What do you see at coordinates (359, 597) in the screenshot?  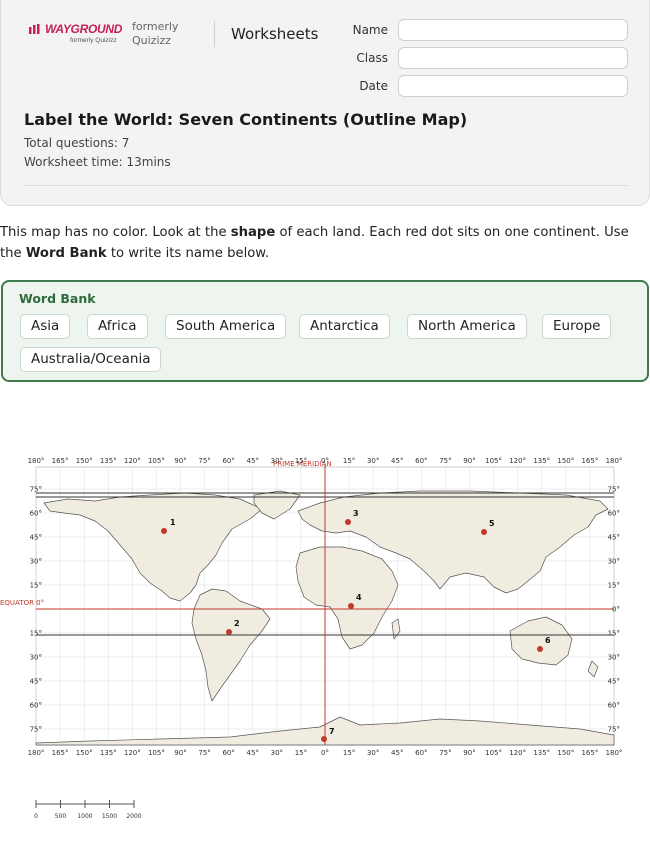 I see `marker-label-4: 4` at bounding box center [359, 597].